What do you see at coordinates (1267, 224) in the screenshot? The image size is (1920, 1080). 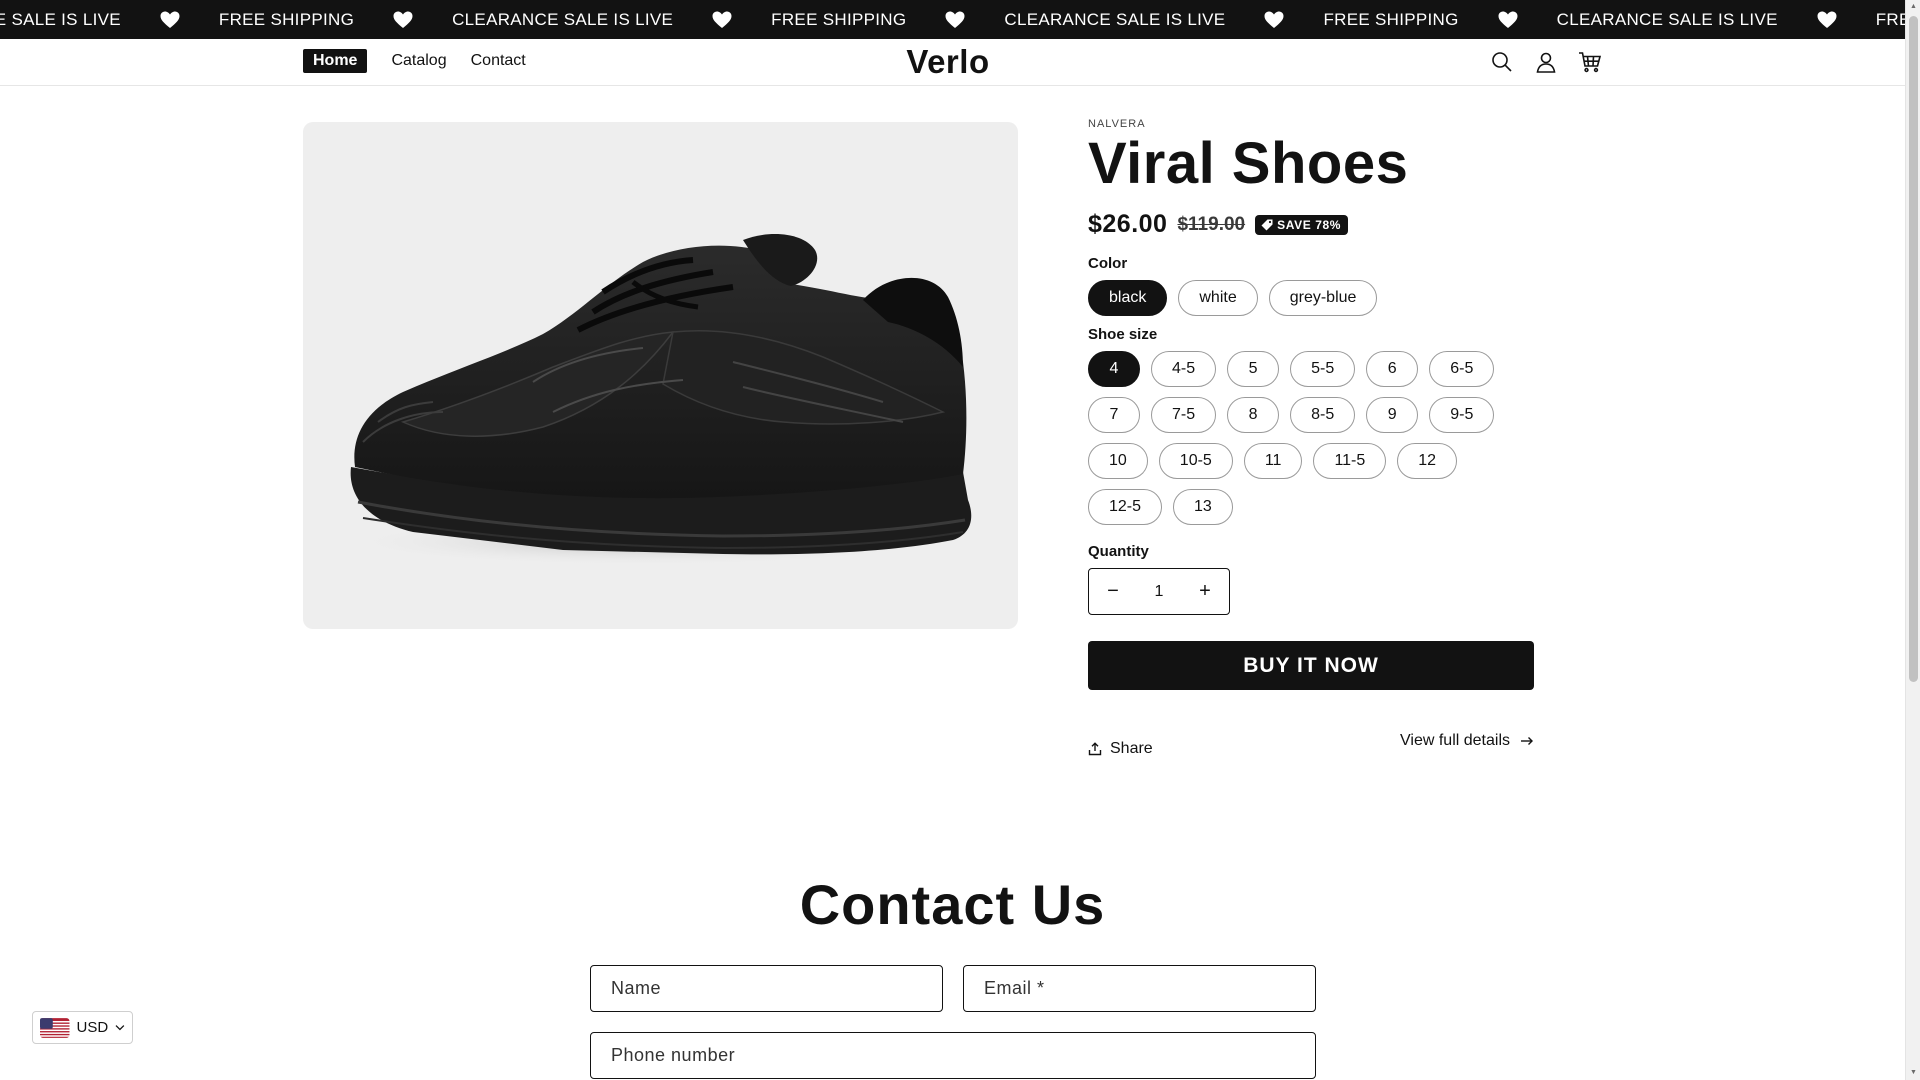 I see `tag-icon` at bounding box center [1267, 224].